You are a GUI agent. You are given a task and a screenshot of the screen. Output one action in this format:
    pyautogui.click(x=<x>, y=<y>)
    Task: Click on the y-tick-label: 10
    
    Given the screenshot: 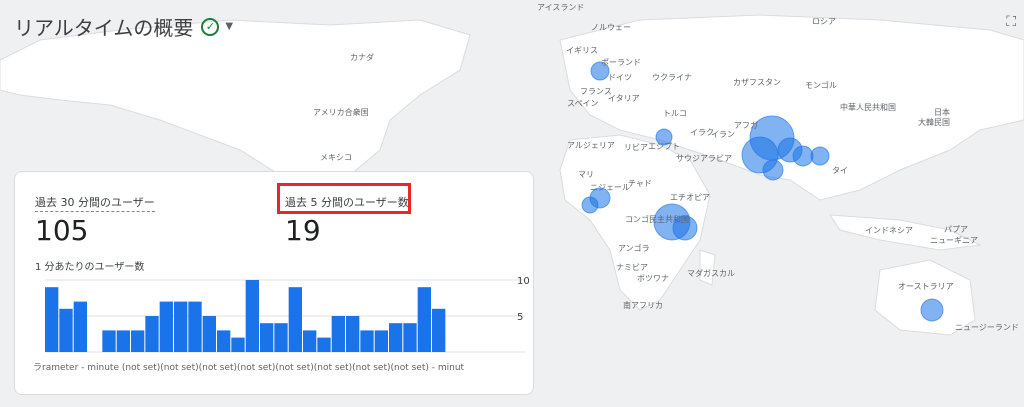 What is the action you would take?
    pyautogui.click(x=523, y=281)
    